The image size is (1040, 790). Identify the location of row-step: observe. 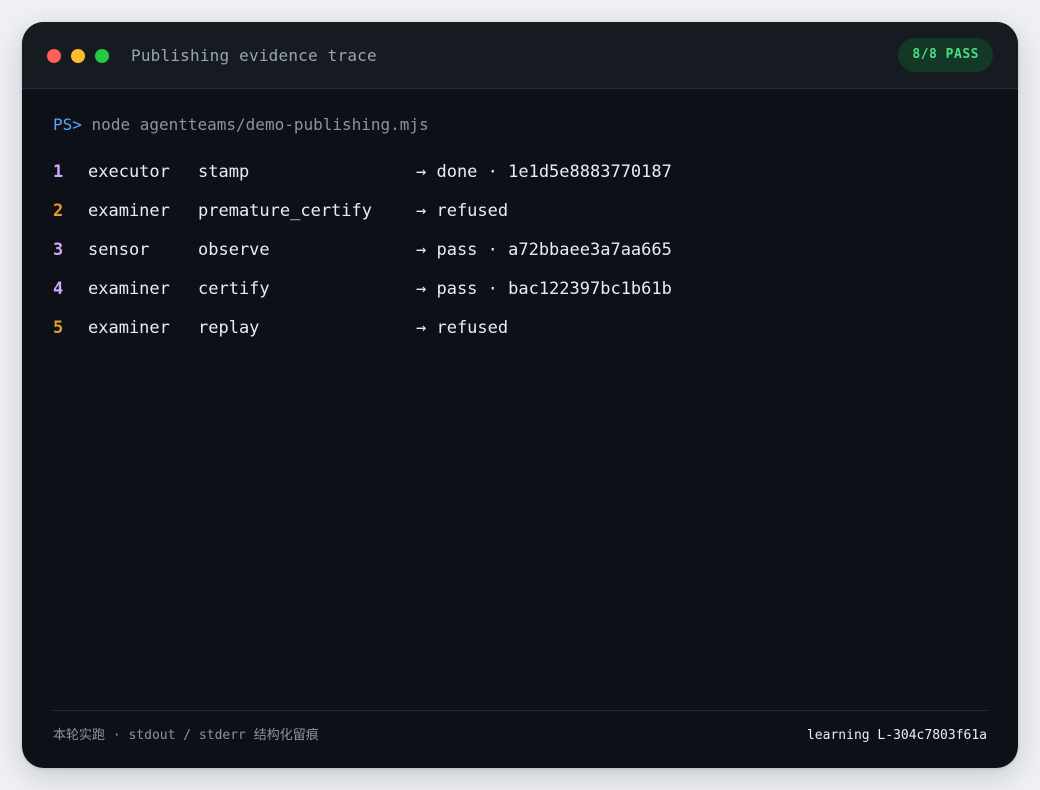
(234, 250).